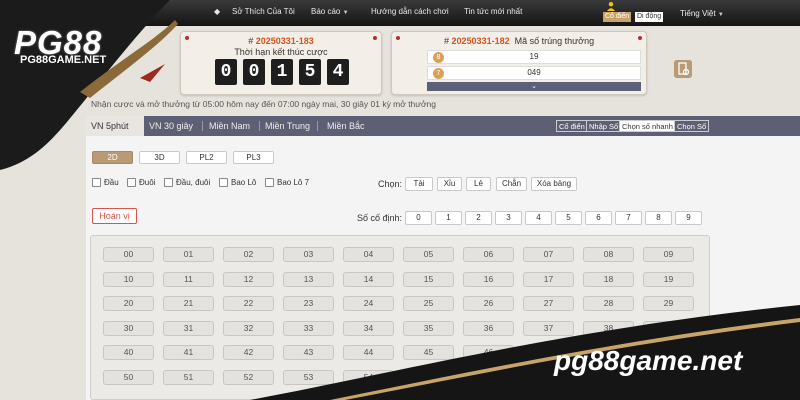 This screenshot has height=400, width=800. I want to click on number-button: 14, so click(368, 279).